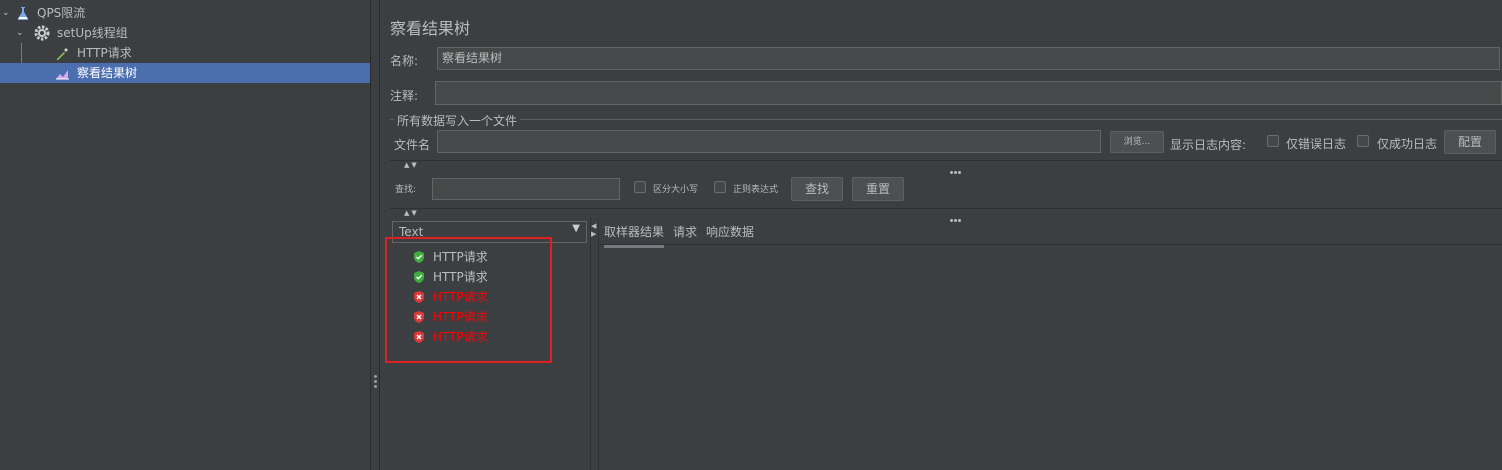 This screenshot has height=470, width=1502. Describe the element at coordinates (404, 61) in the screenshot. I see `name-label: 名称:` at that location.